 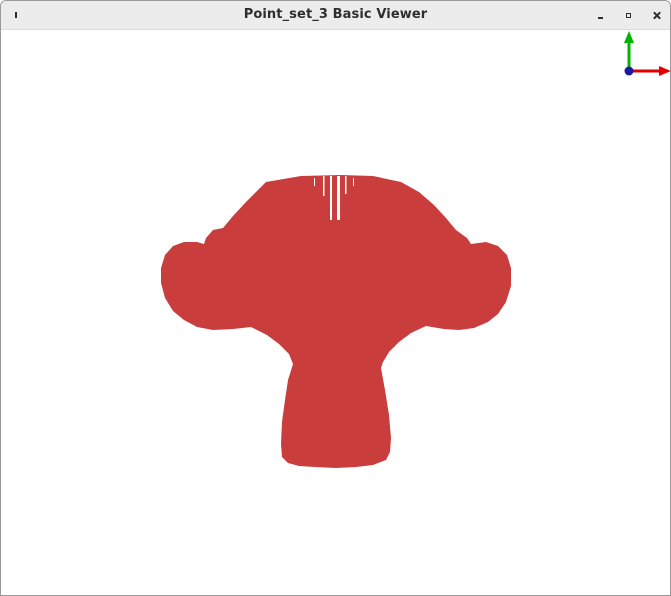 I want to click on maximize-button, so click(x=628, y=15).